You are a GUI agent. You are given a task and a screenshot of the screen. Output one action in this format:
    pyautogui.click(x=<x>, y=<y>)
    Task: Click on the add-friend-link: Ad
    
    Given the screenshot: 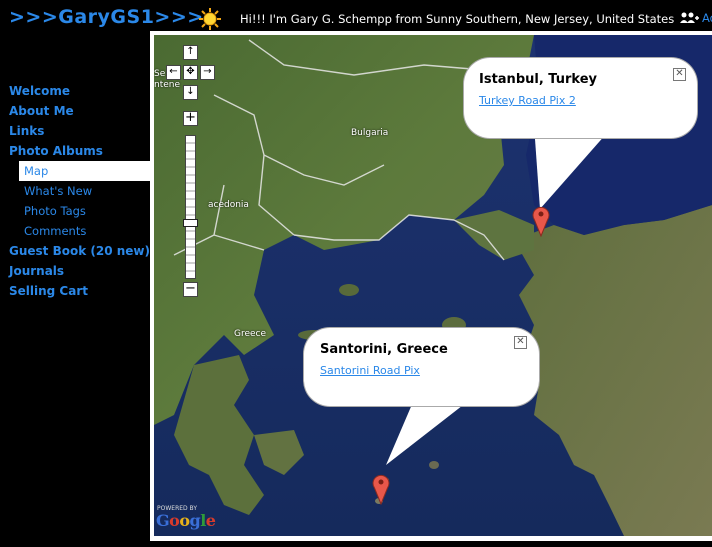 What is the action you would take?
    pyautogui.click(x=695, y=18)
    